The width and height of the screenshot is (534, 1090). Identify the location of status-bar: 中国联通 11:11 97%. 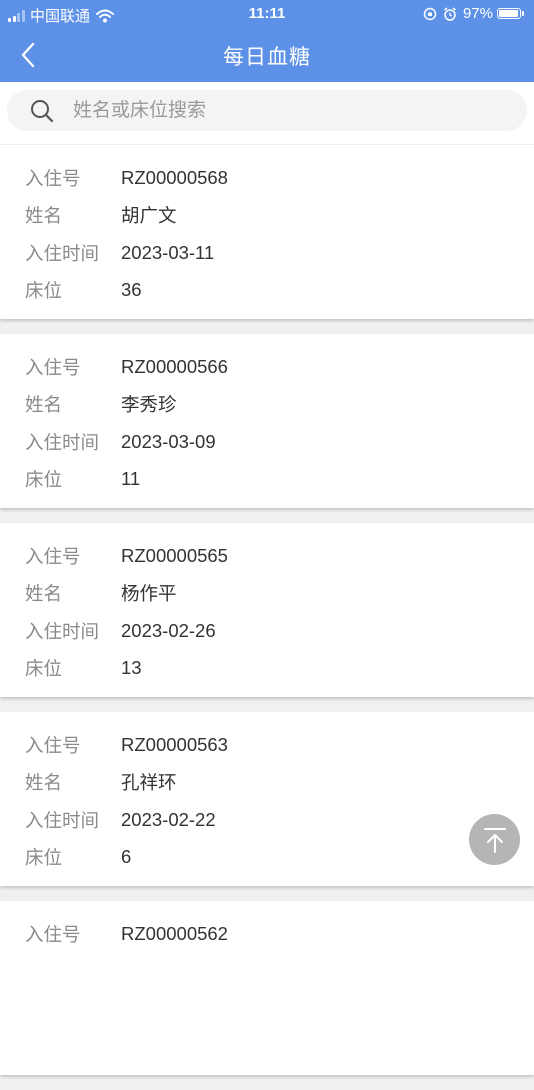
(267, 14).